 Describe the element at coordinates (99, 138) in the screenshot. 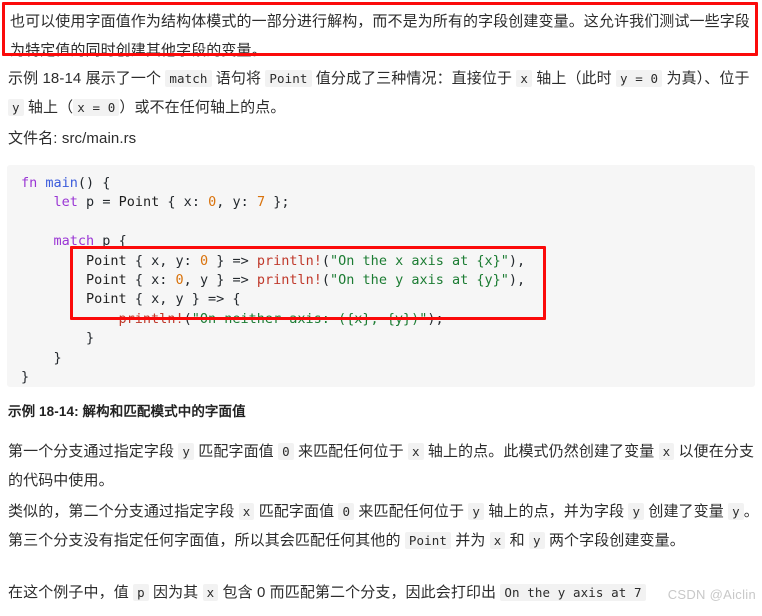

I see `filename-value: src/main.rs` at that location.